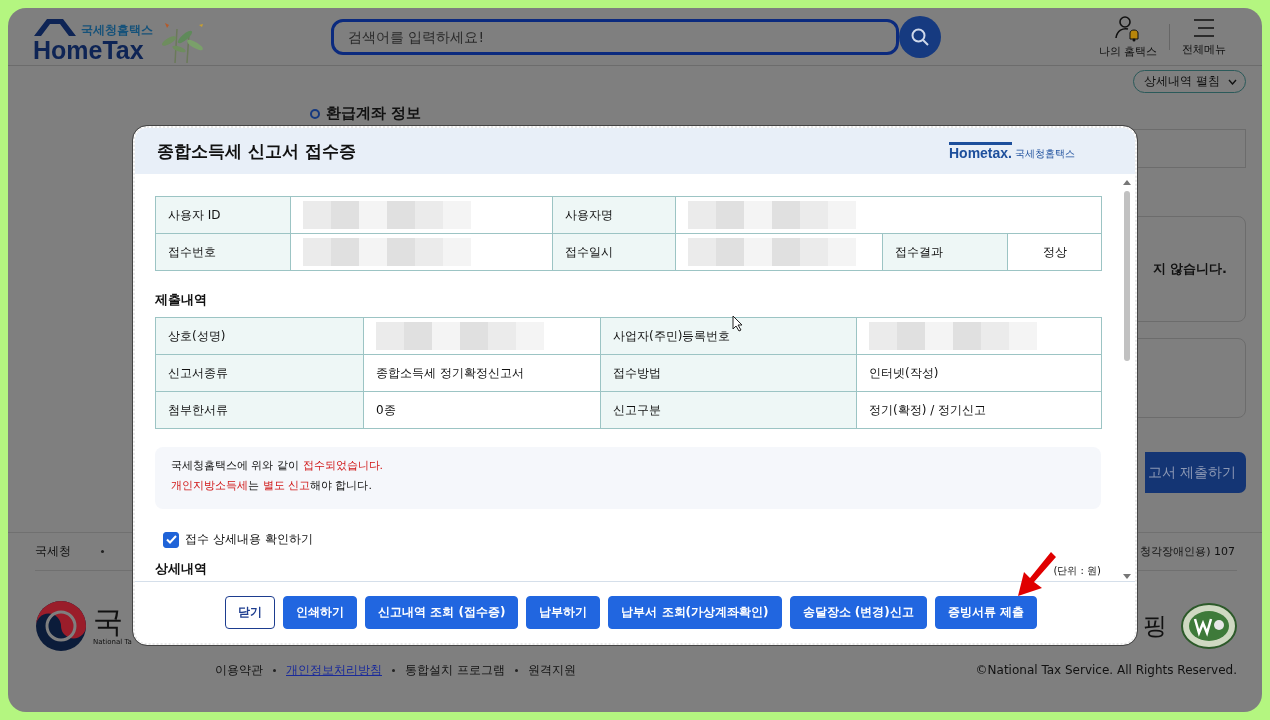  What do you see at coordinates (728, 336) in the screenshot?
I see `table-header-cell: 사업자(주민)등록번호` at bounding box center [728, 336].